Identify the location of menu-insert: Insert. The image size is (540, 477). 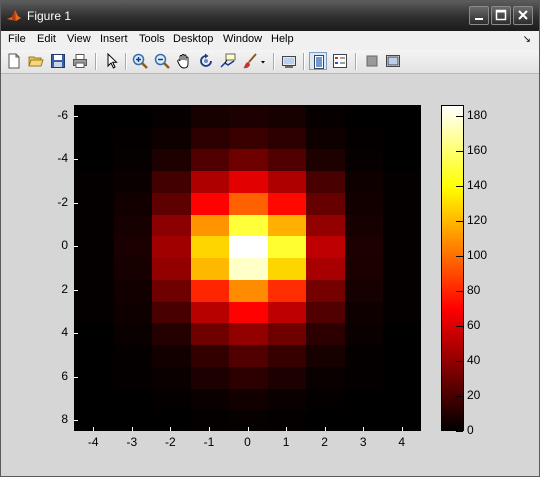
(114, 39).